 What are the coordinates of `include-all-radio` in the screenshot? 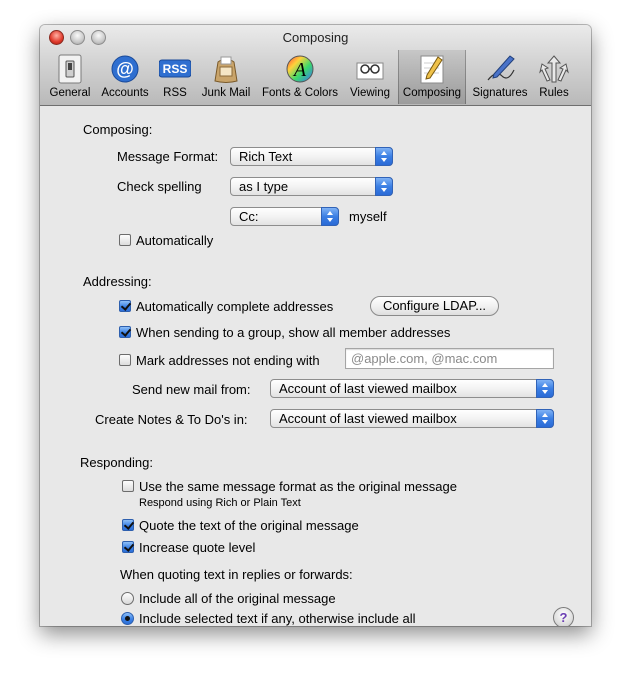 It's located at (127, 598).